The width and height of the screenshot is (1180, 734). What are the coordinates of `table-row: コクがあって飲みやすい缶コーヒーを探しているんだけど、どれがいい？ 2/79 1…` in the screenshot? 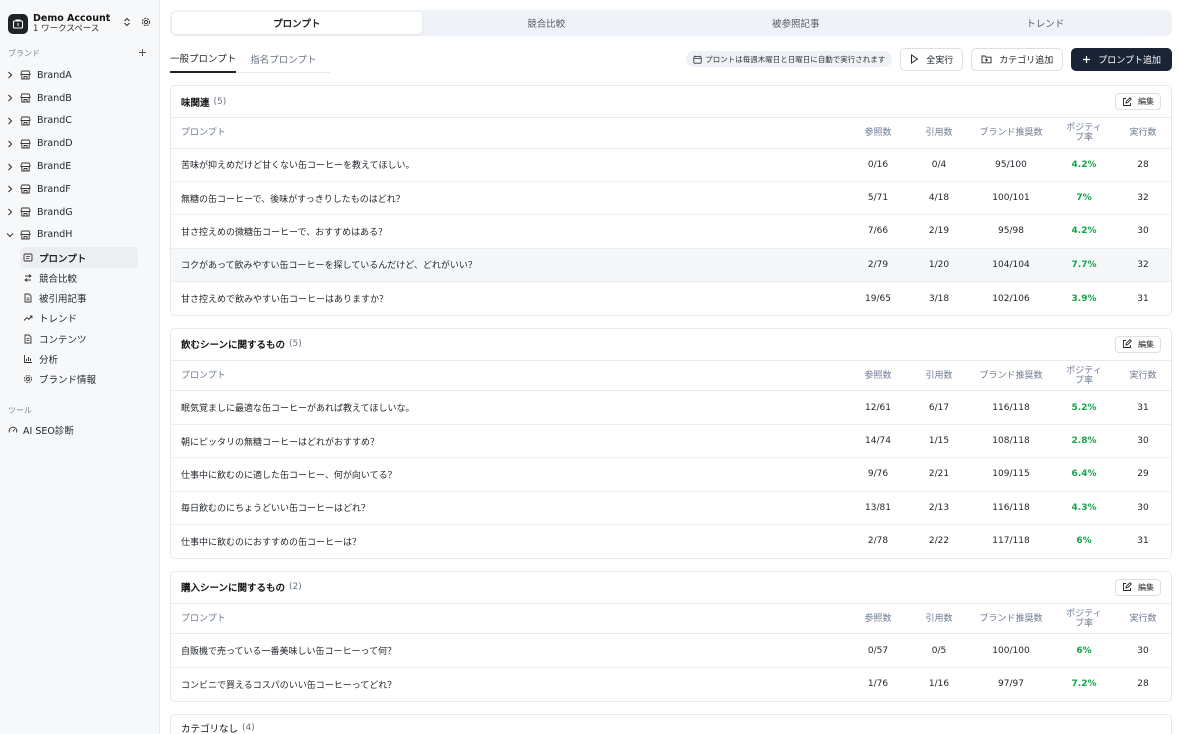 It's located at (671, 265).